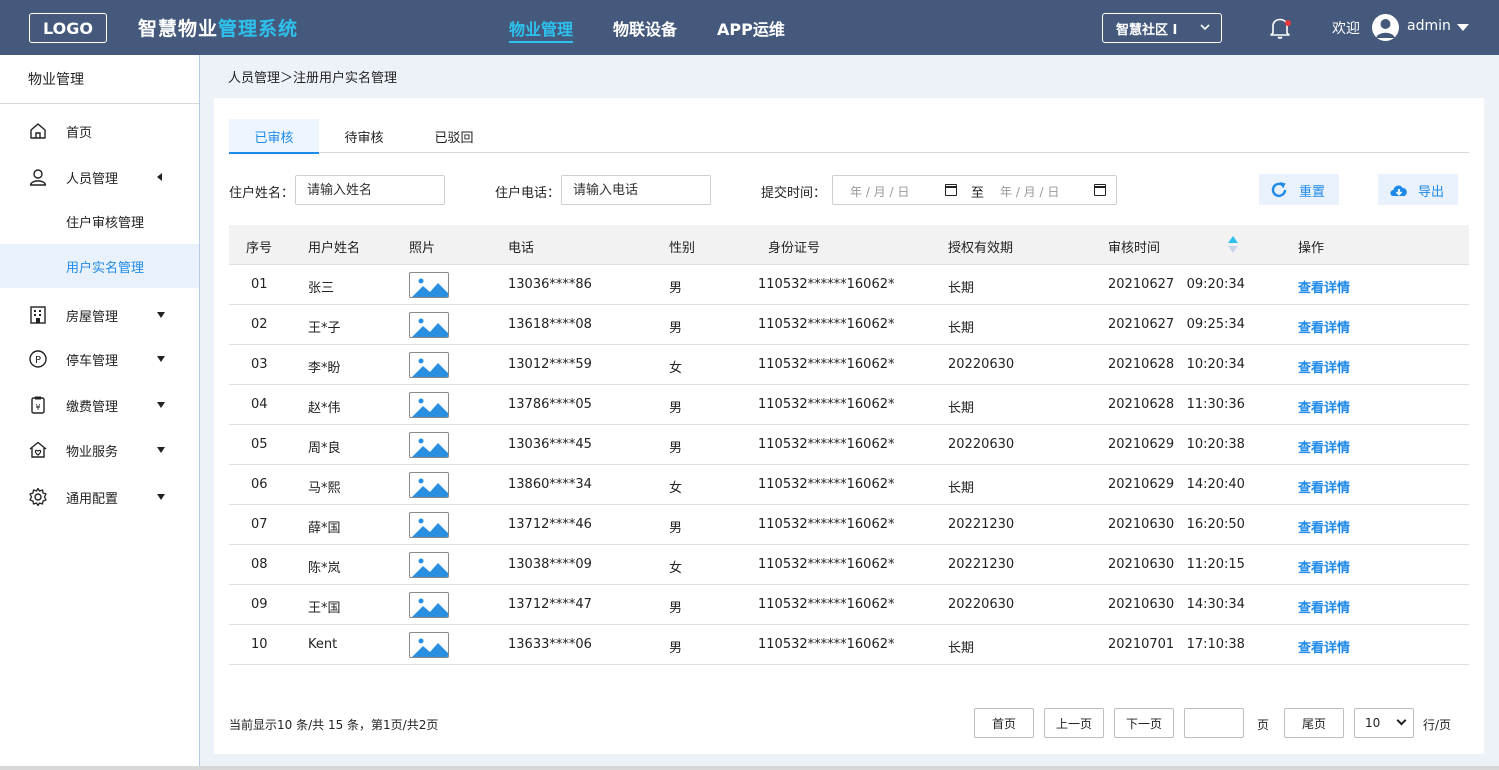 This screenshot has height=770, width=1499. What do you see at coordinates (1176, 564) in the screenshot?
I see `cell-review-time: 20210630 11:20:15` at bounding box center [1176, 564].